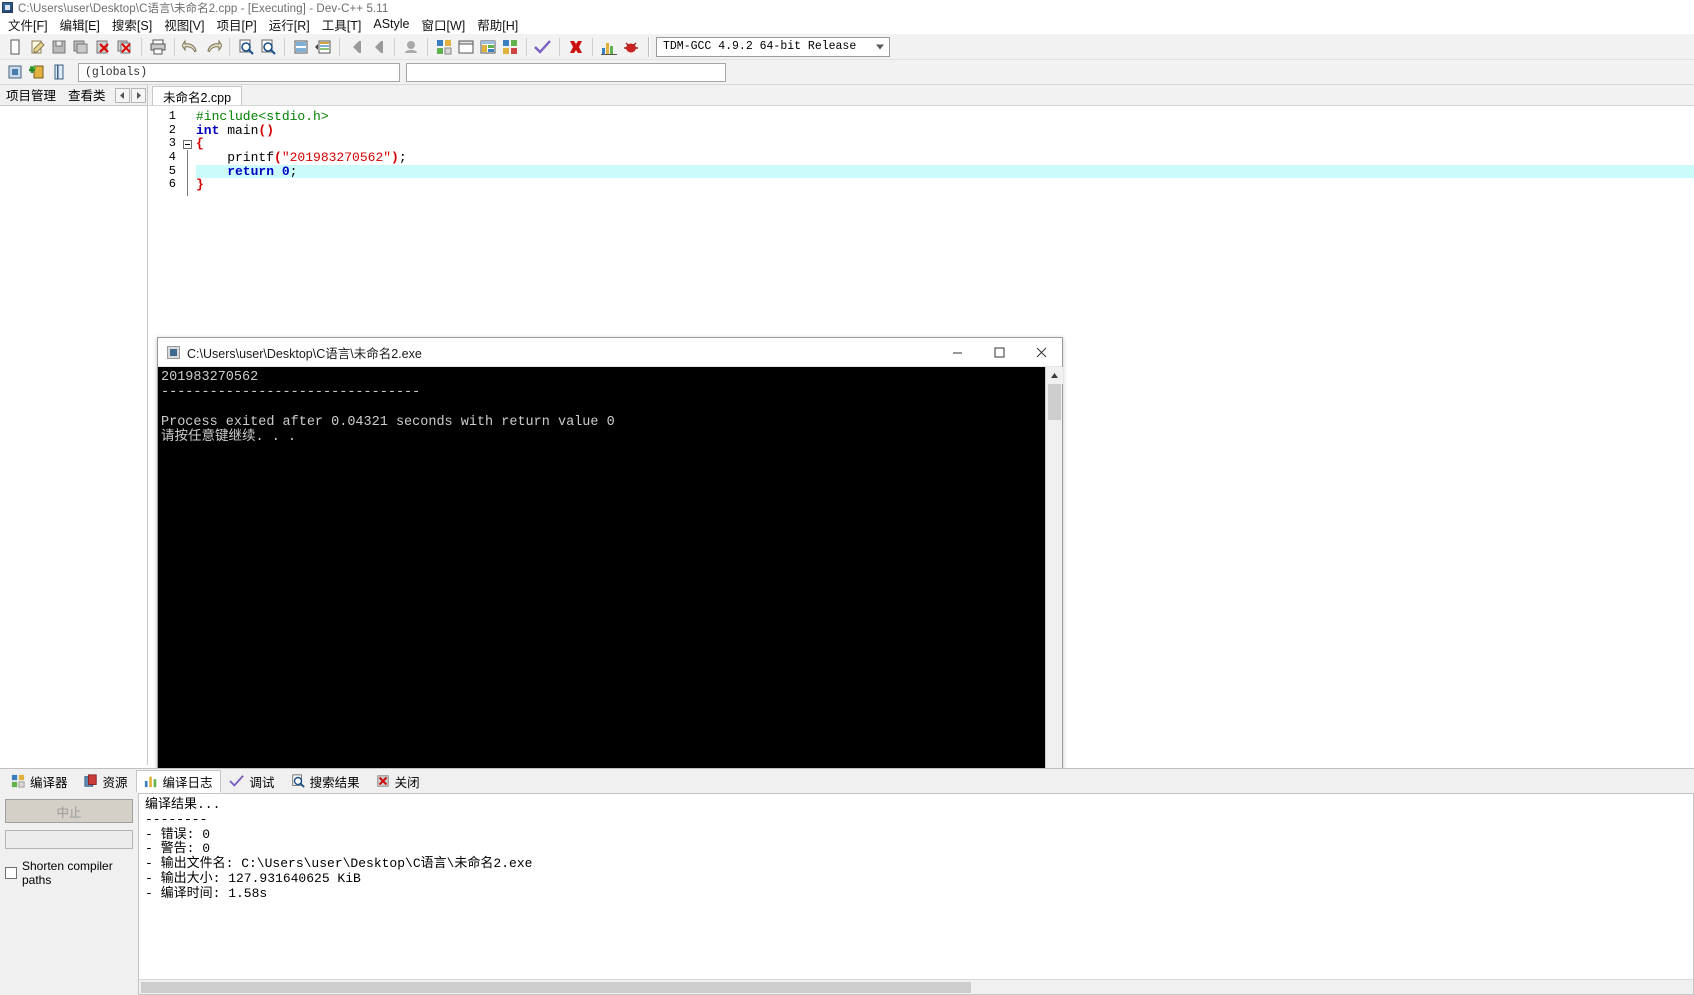 The height and width of the screenshot is (995, 1694). I want to click on syntax-check-icon, so click(543, 47).